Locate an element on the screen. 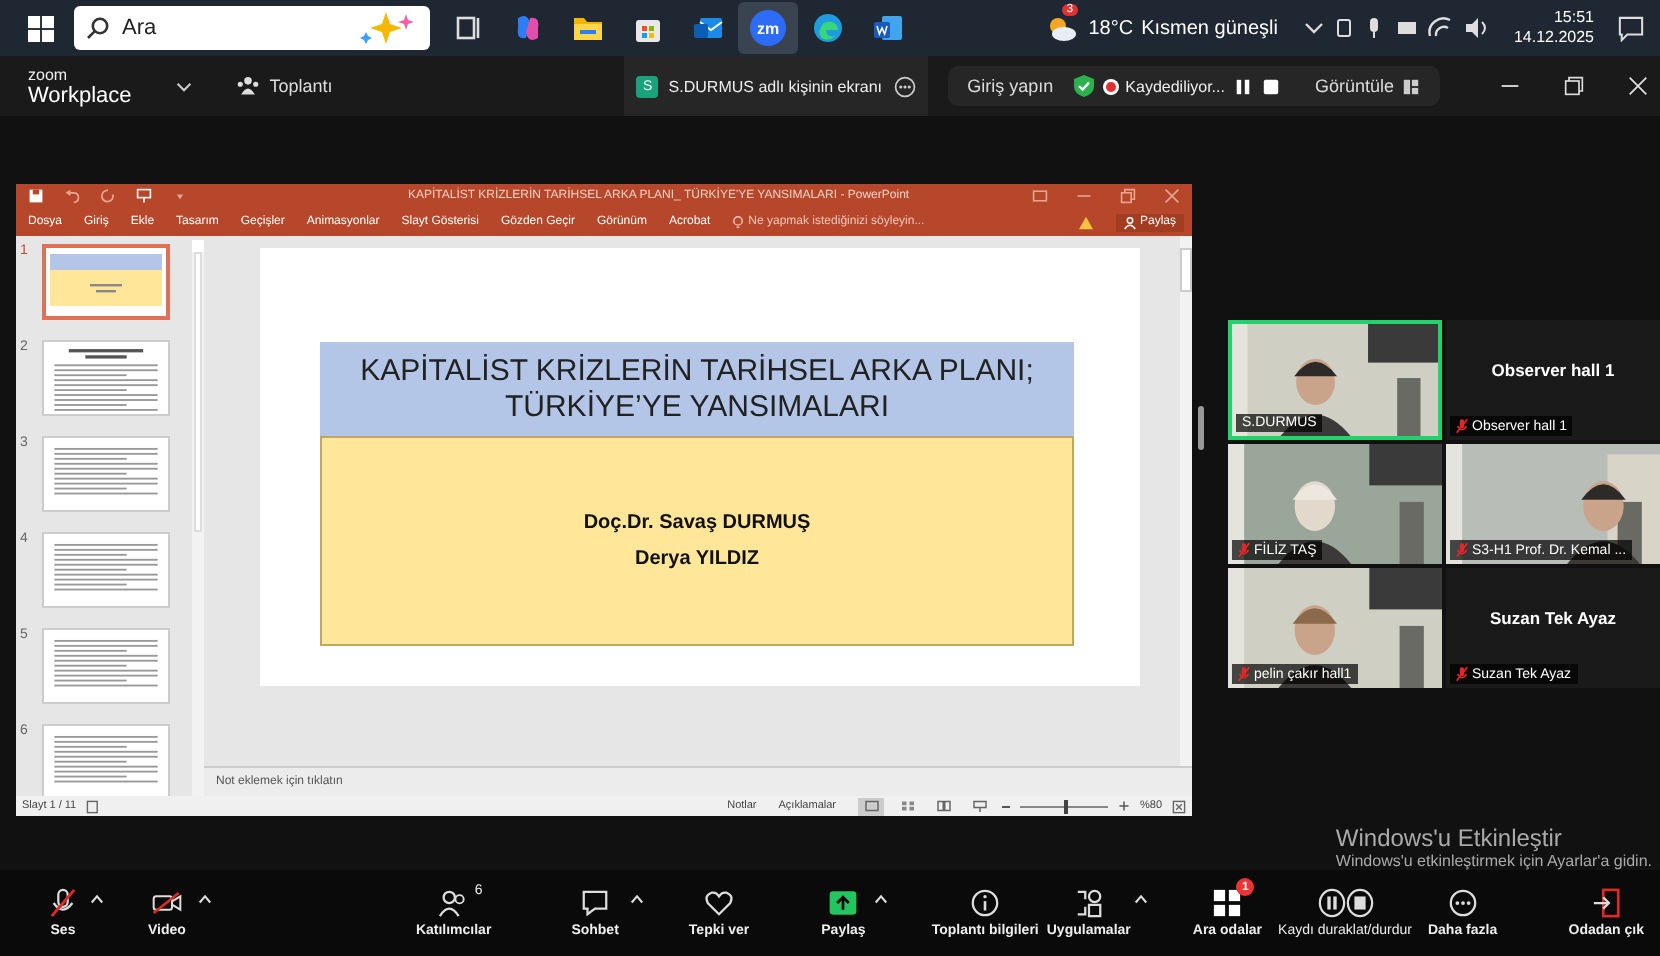 Image resolution: width=1660 pixels, height=956 pixels. activation-text: Windows'u etkinleştirmek için Ayarlar'a gidin. is located at coordinates (1493, 861).